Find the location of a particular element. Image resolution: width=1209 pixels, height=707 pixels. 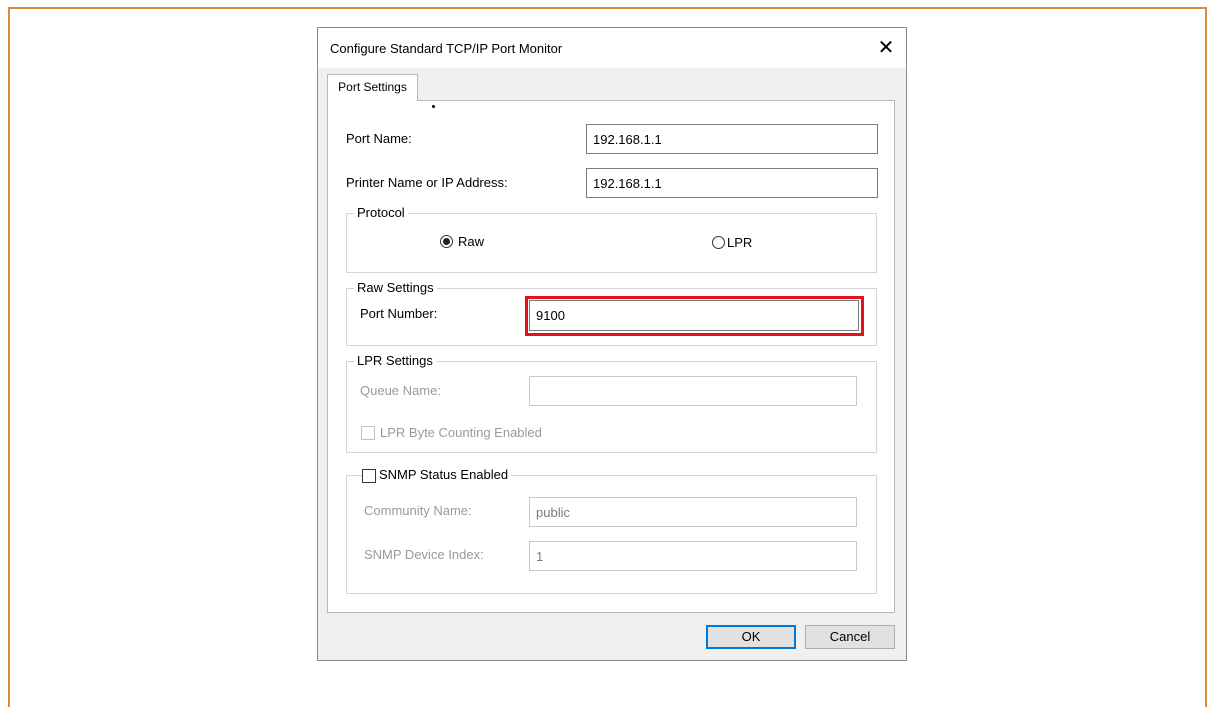

protocol-legend: Protocol is located at coordinates (381, 212).